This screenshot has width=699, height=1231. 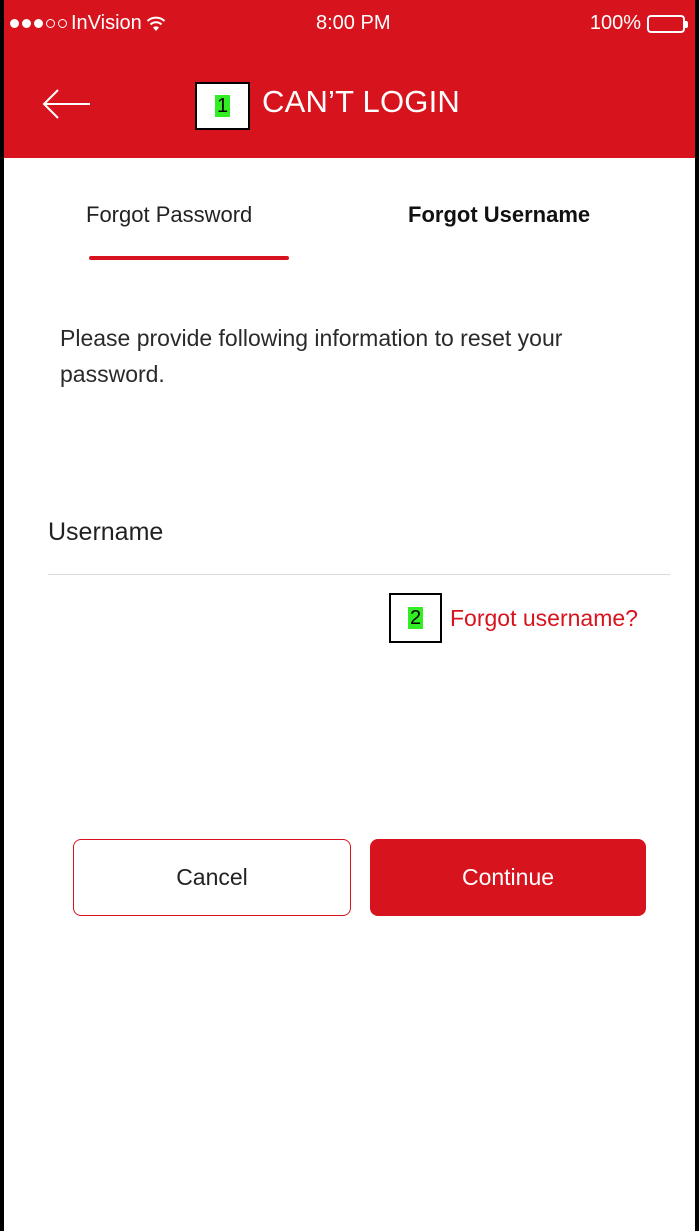 I want to click on continue-button: Continue, so click(x=508, y=877).